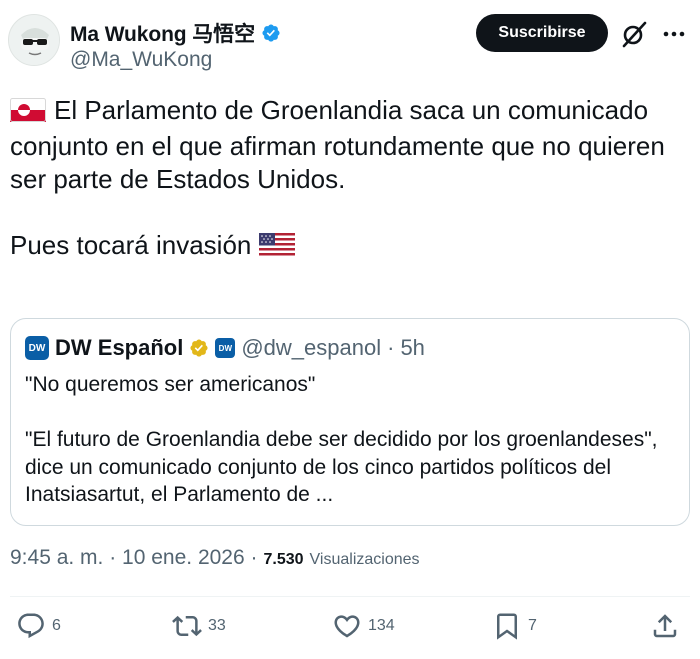 The image size is (700, 659). Describe the element at coordinates (56, 625) in the screenshot. I see `reply-count: 6` at that location.